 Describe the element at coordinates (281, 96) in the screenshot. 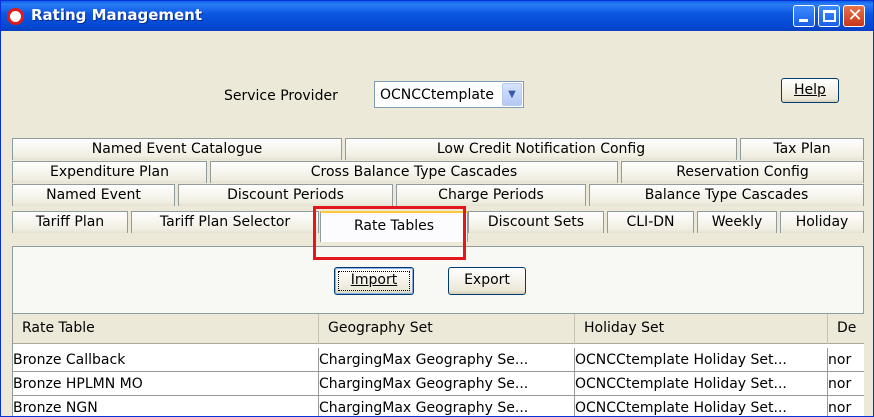

I see `service-provider-label: Service Provider` at that location.